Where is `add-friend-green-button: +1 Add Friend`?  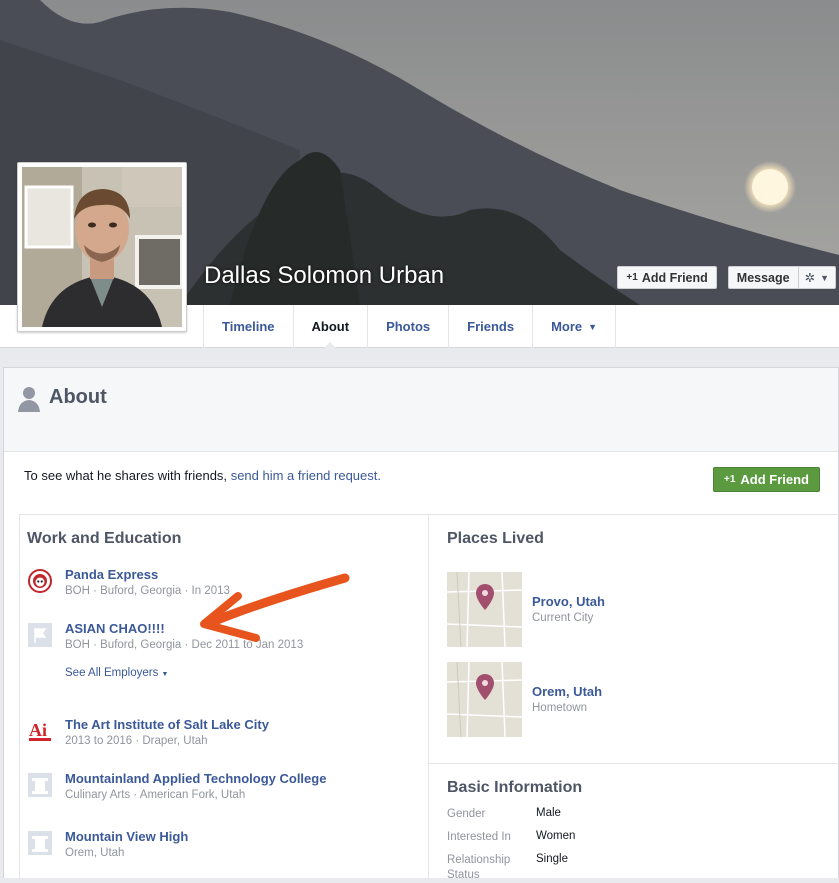 add-friend-green-button: +1 Add Friend is located at coordinates (766, 479).